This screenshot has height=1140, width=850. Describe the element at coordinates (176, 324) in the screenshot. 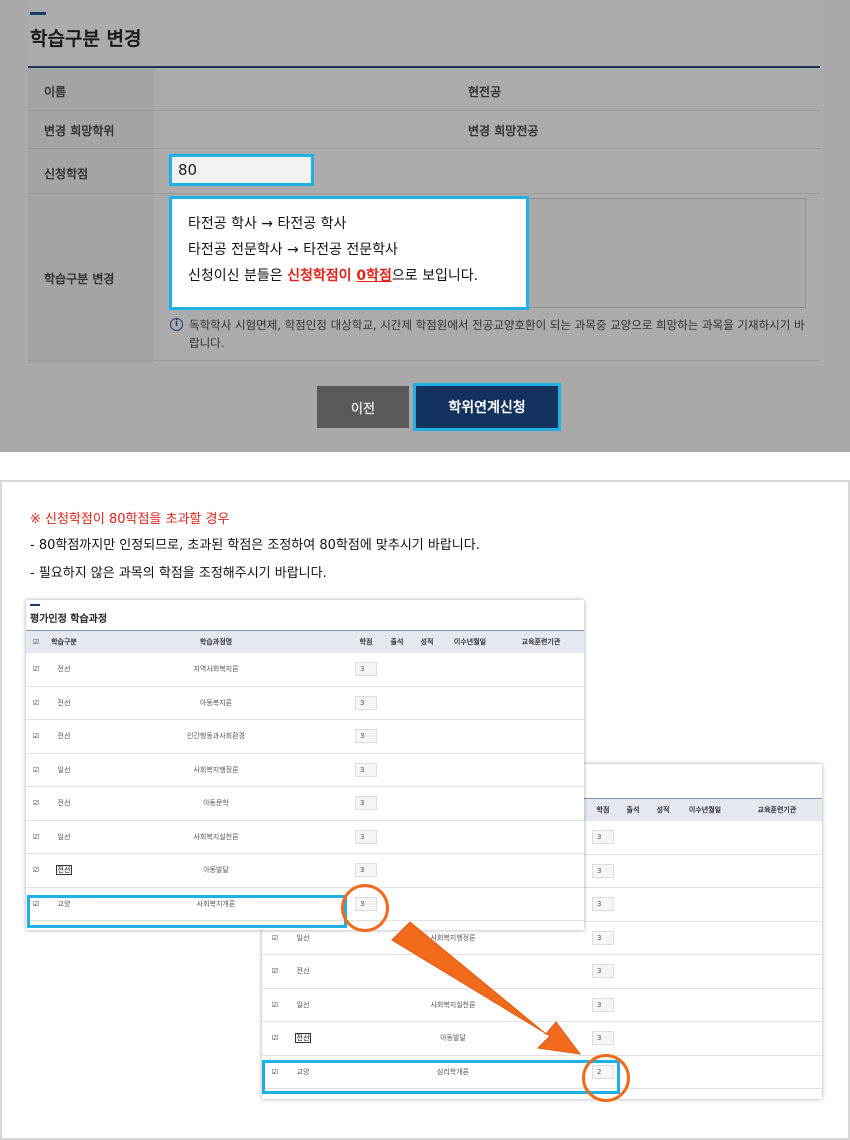

I see `info-icon: i` at that location.